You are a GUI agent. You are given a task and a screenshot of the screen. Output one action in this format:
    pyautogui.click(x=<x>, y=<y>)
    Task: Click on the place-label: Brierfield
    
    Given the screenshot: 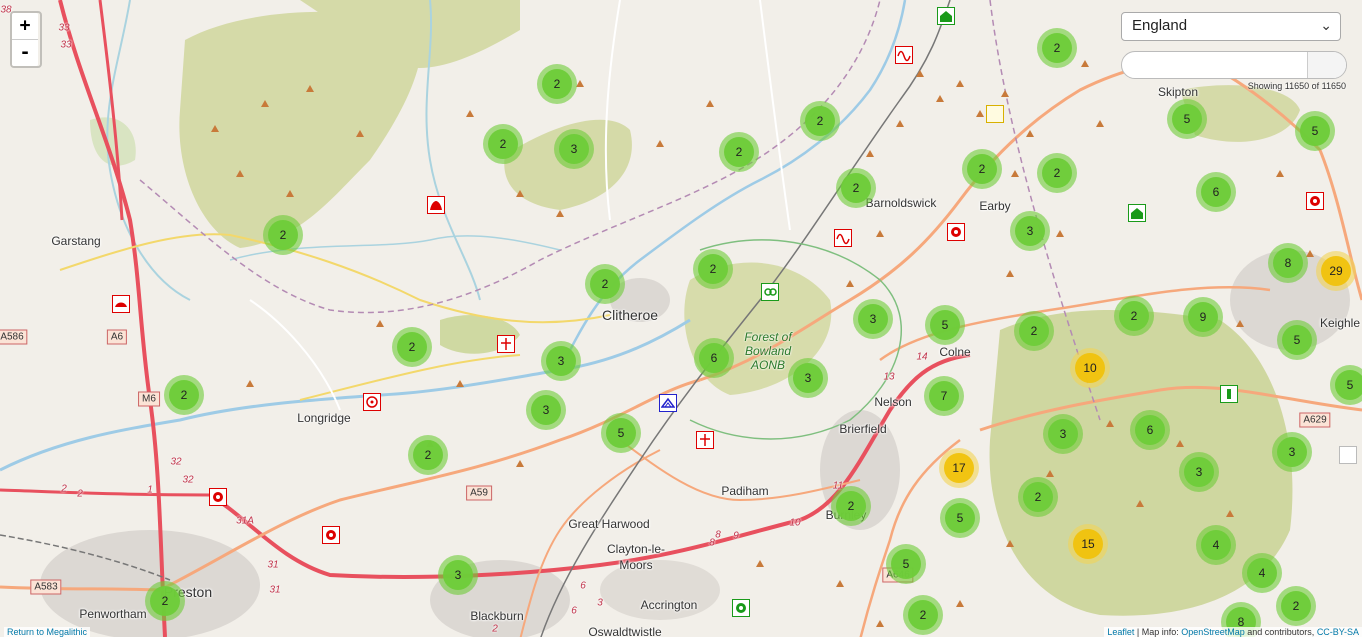 What is the action you would take?
    pyautogui.click(x=863, y=429)
    